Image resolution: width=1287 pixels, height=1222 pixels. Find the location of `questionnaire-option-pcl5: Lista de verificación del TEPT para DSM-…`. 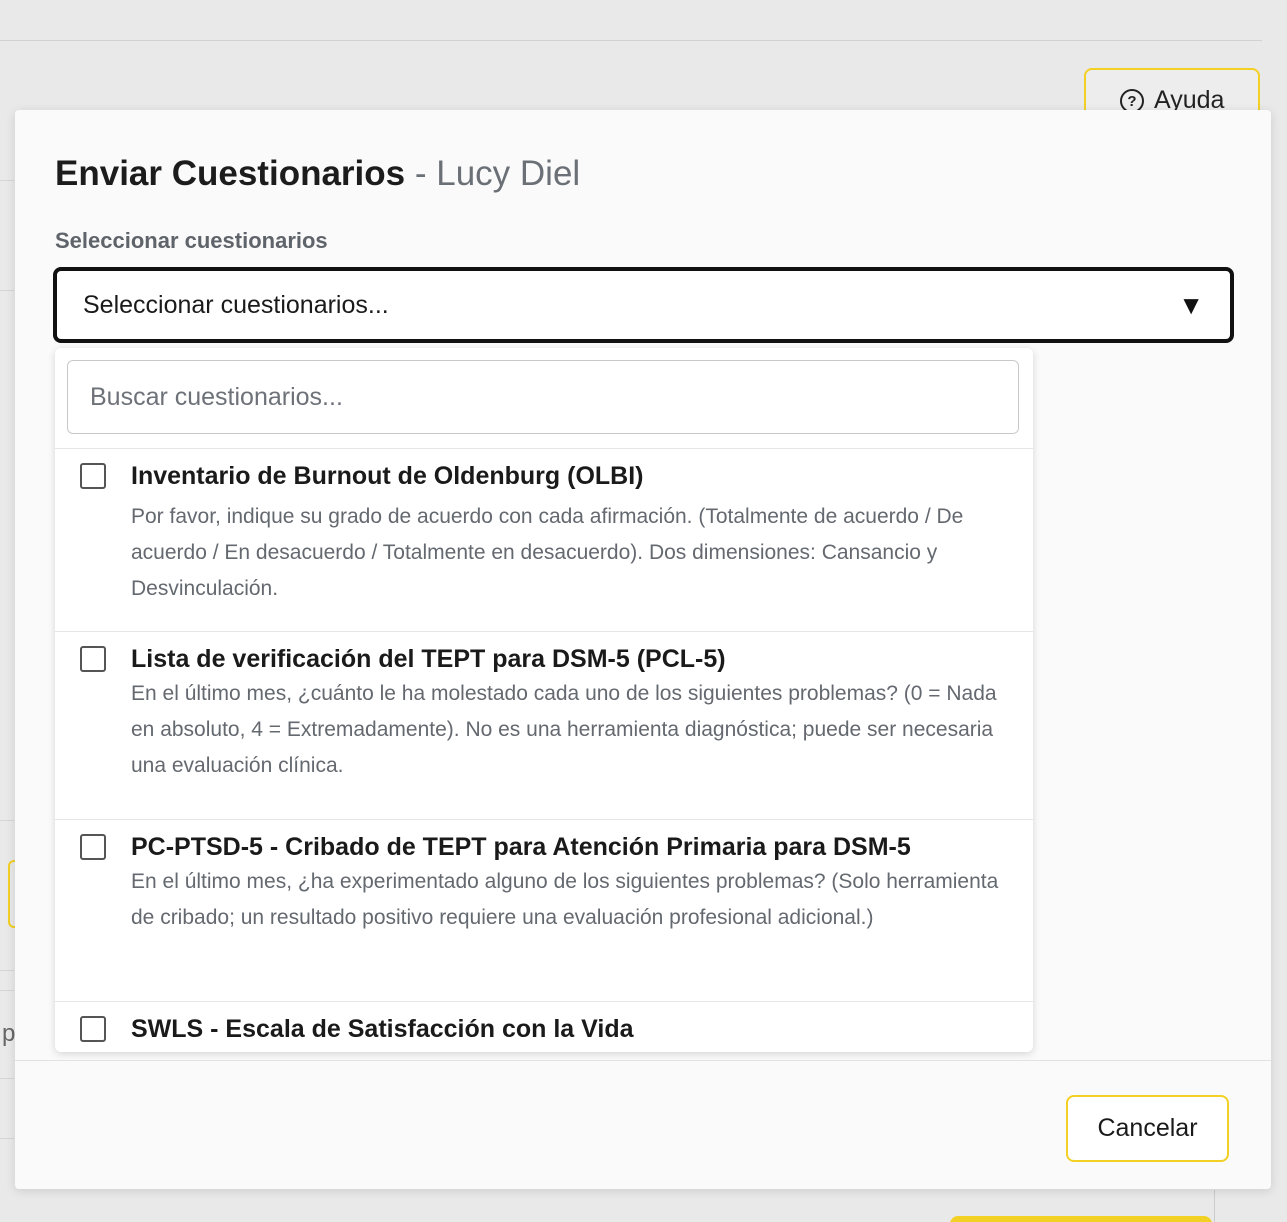

questionnaire-option-pcl5: Lista de verificación del TEPT para DSM-… is located at coordinates (544, 725).